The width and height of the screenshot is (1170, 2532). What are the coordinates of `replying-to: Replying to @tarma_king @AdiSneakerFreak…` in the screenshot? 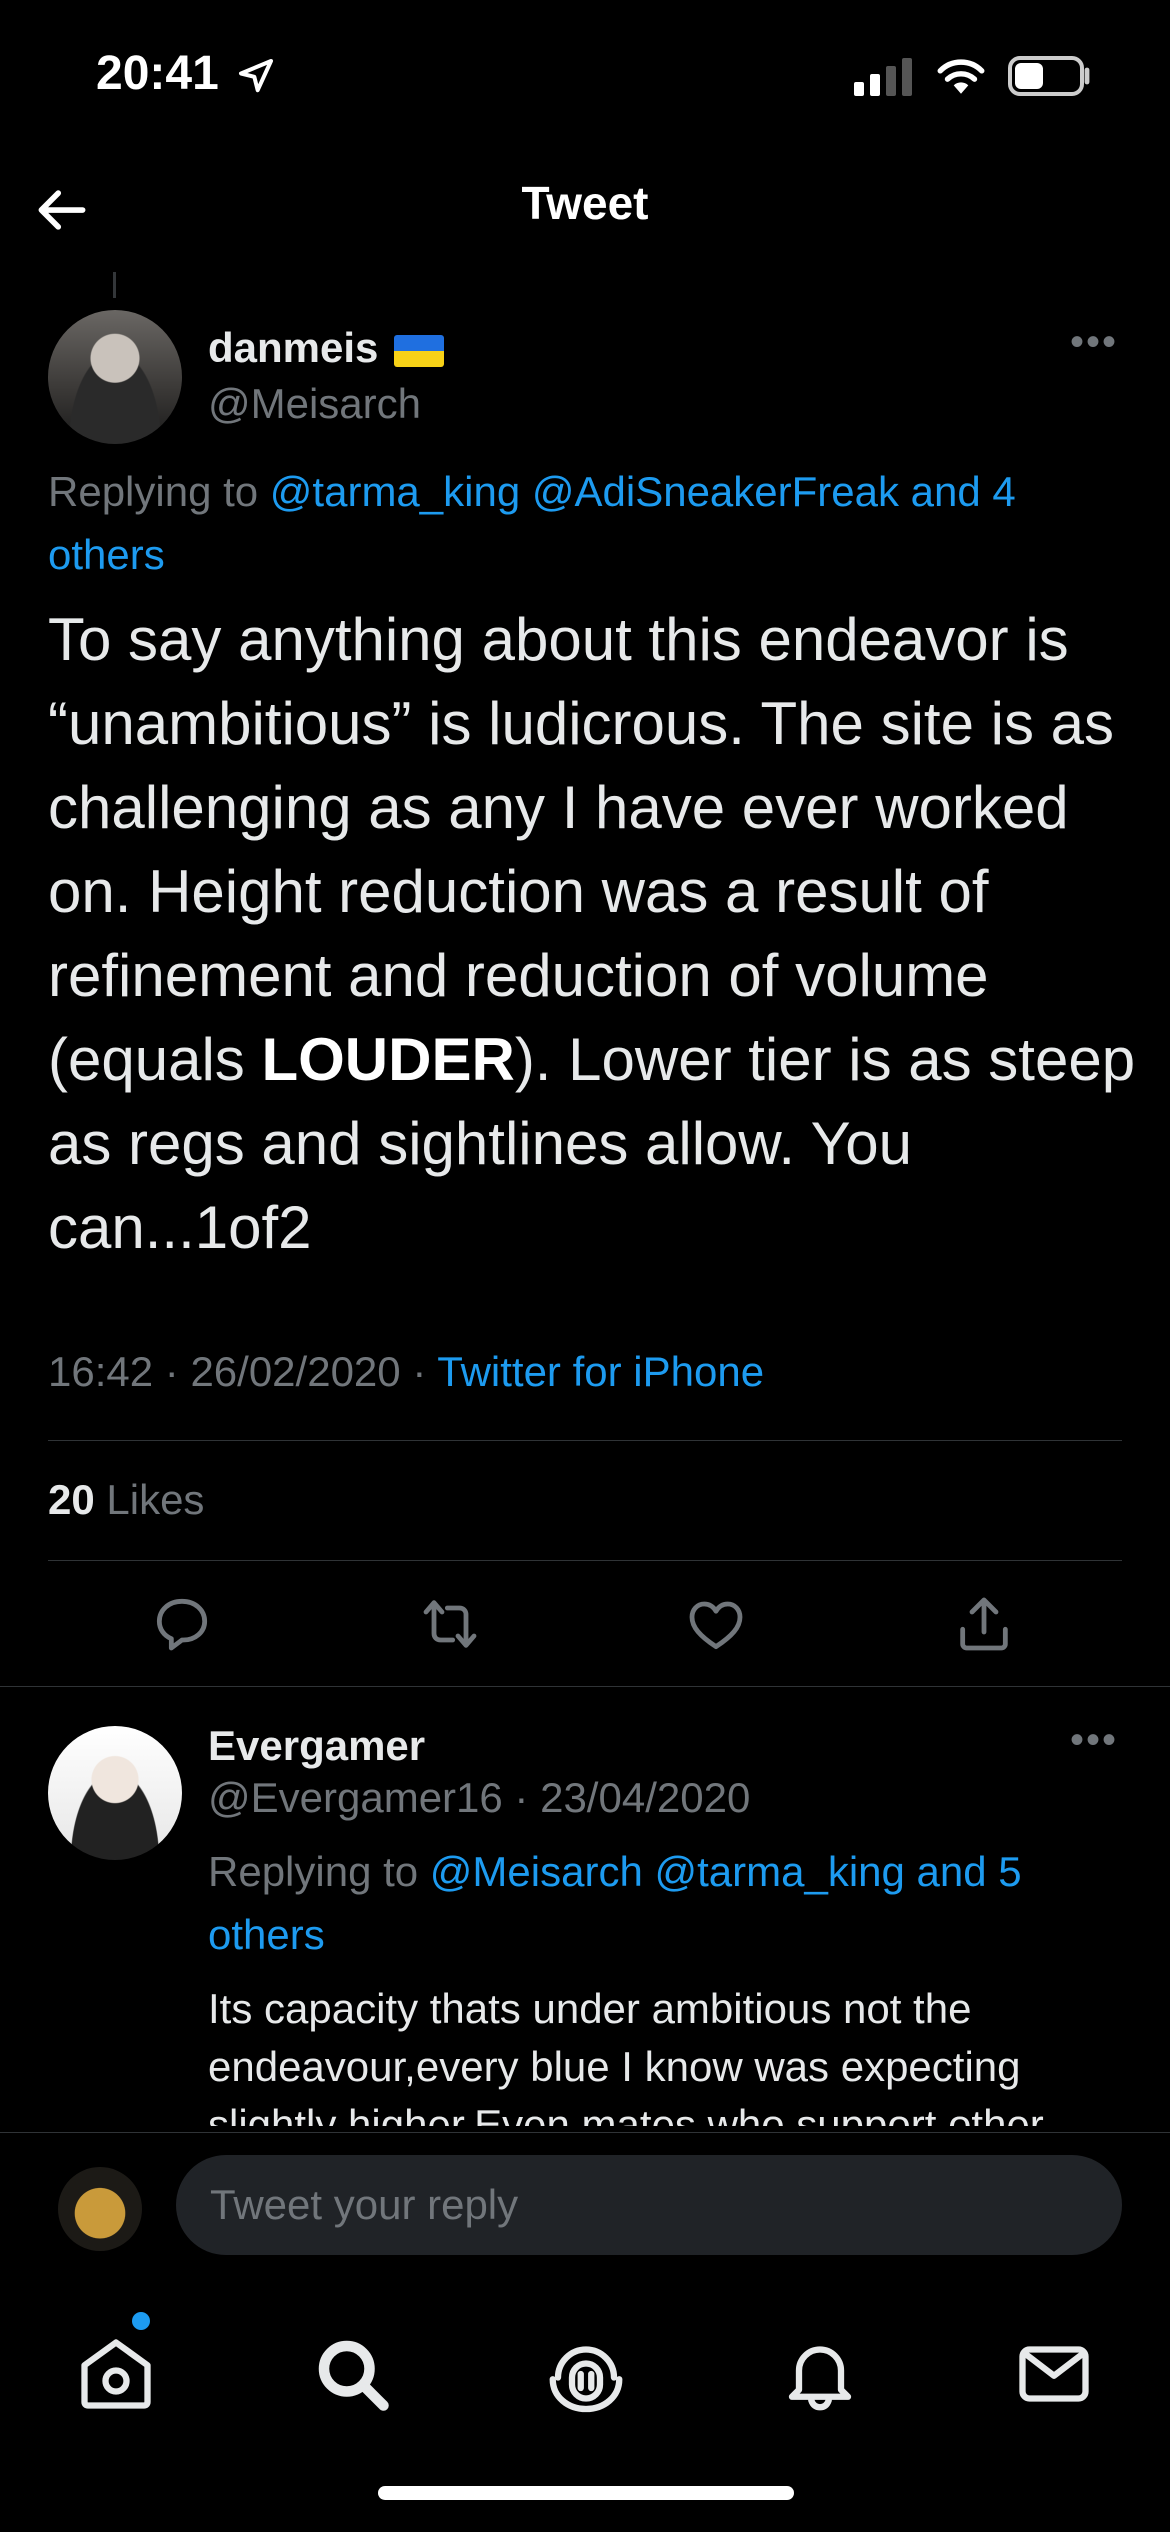 It's located at (588, 523).